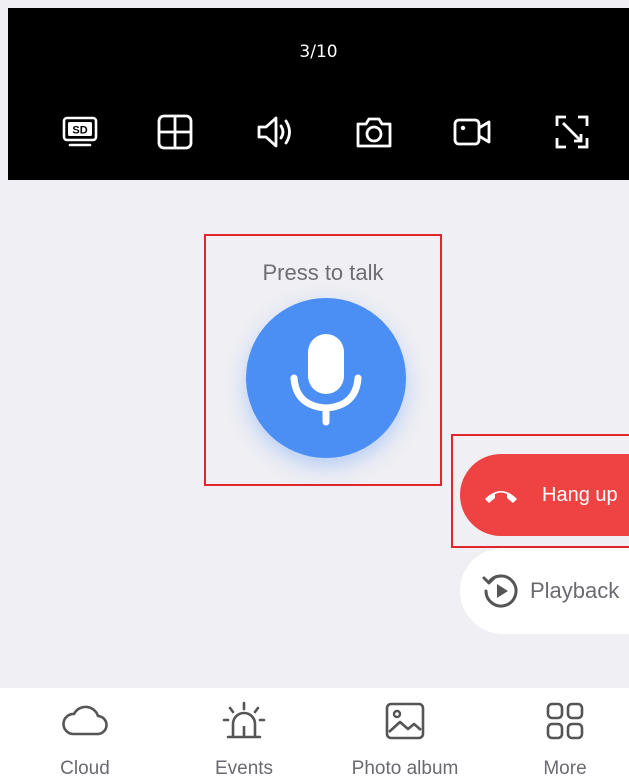  I want to click on camera-snapshot-icon, so click(374, 132).